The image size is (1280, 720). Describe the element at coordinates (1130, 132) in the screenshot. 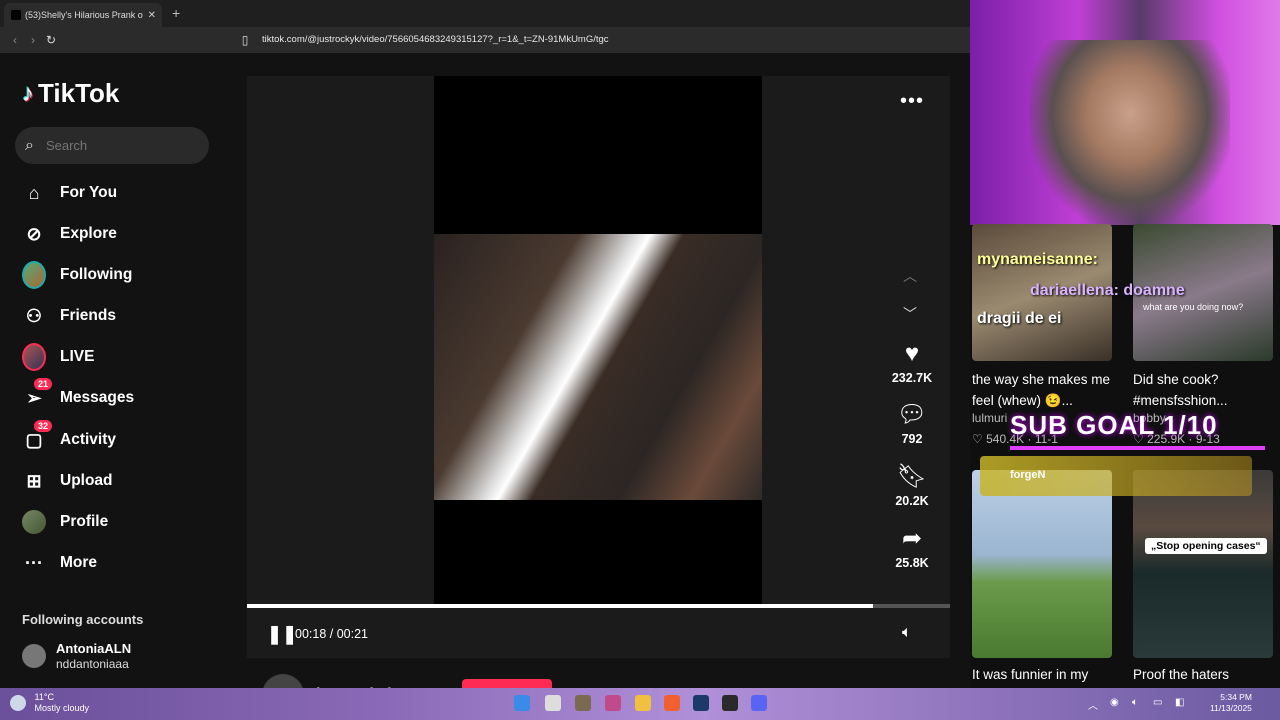

I see `streamer-image` at that location.